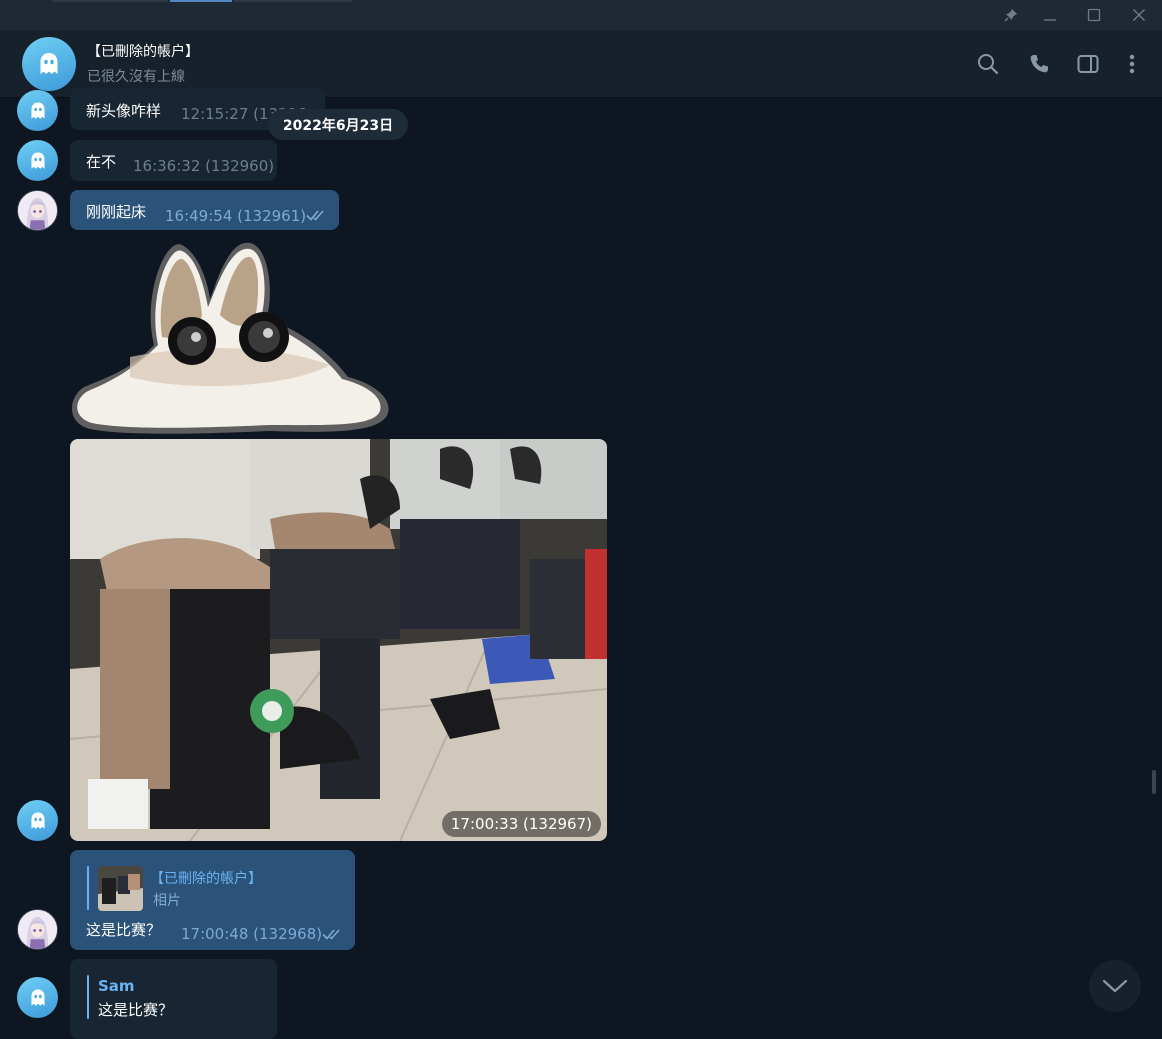  I want to click on message-bubble: Sam 这是比赛？, so click(173, 999).